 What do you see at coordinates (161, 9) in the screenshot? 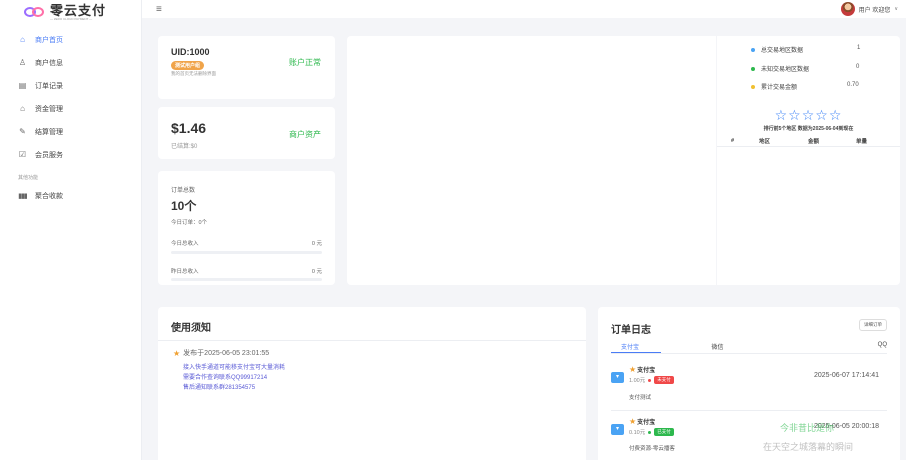
I see `menu-toggle-icon: ≡` at bounding box center [161, 9].